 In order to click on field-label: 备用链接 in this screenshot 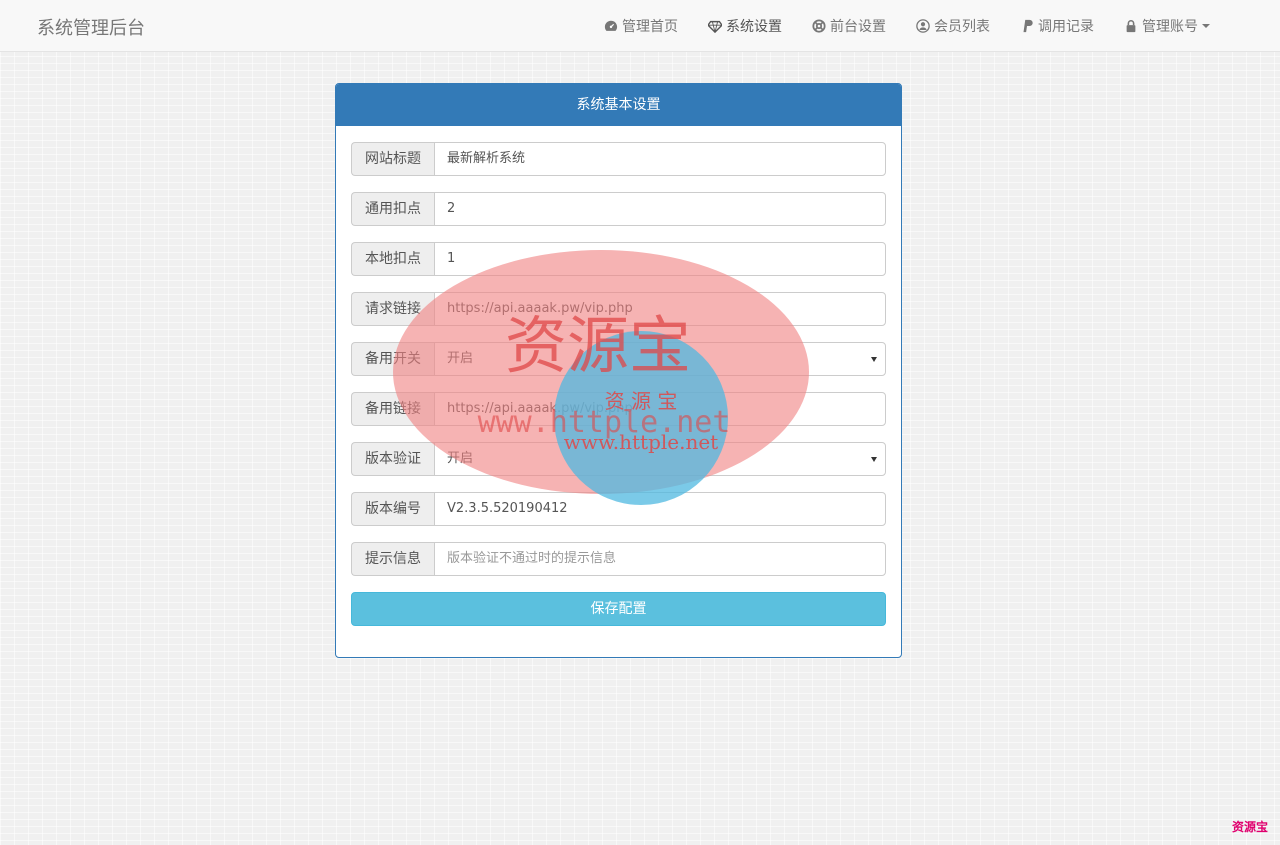, I will do `click(392, 409)`.